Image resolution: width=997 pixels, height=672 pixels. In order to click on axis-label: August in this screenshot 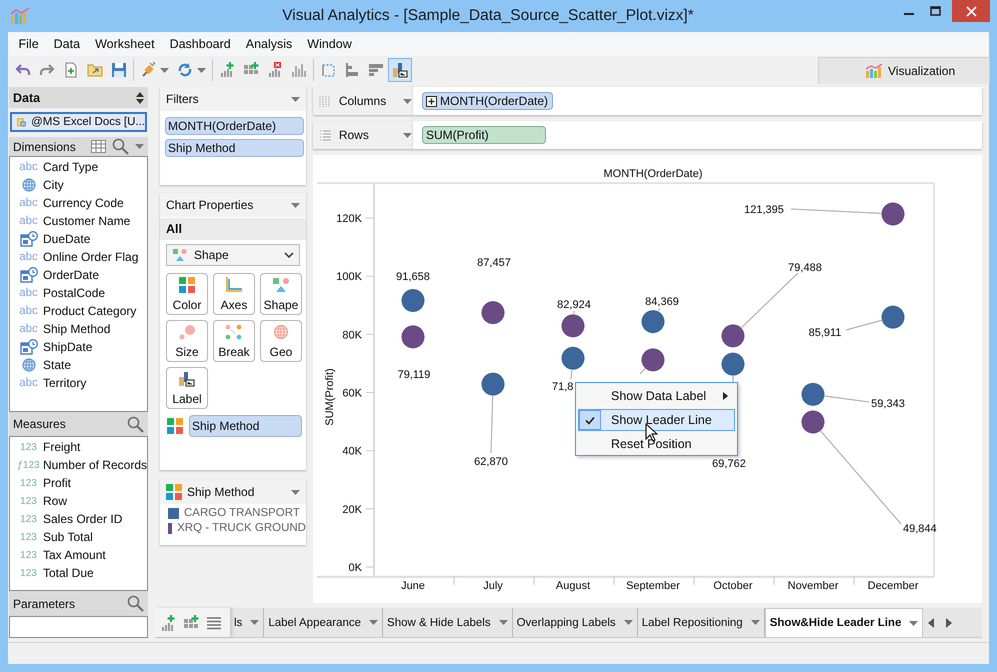, I will do `click(573, 586)`.